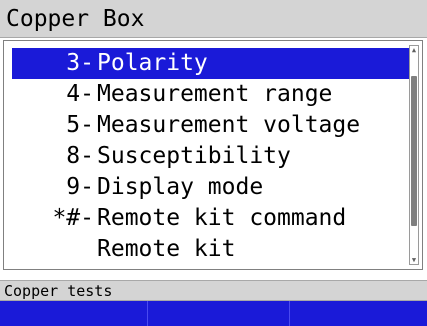 This screenshot has width=427, height=326. I want to click on menu-item-key: 3-, so click(80, 63).